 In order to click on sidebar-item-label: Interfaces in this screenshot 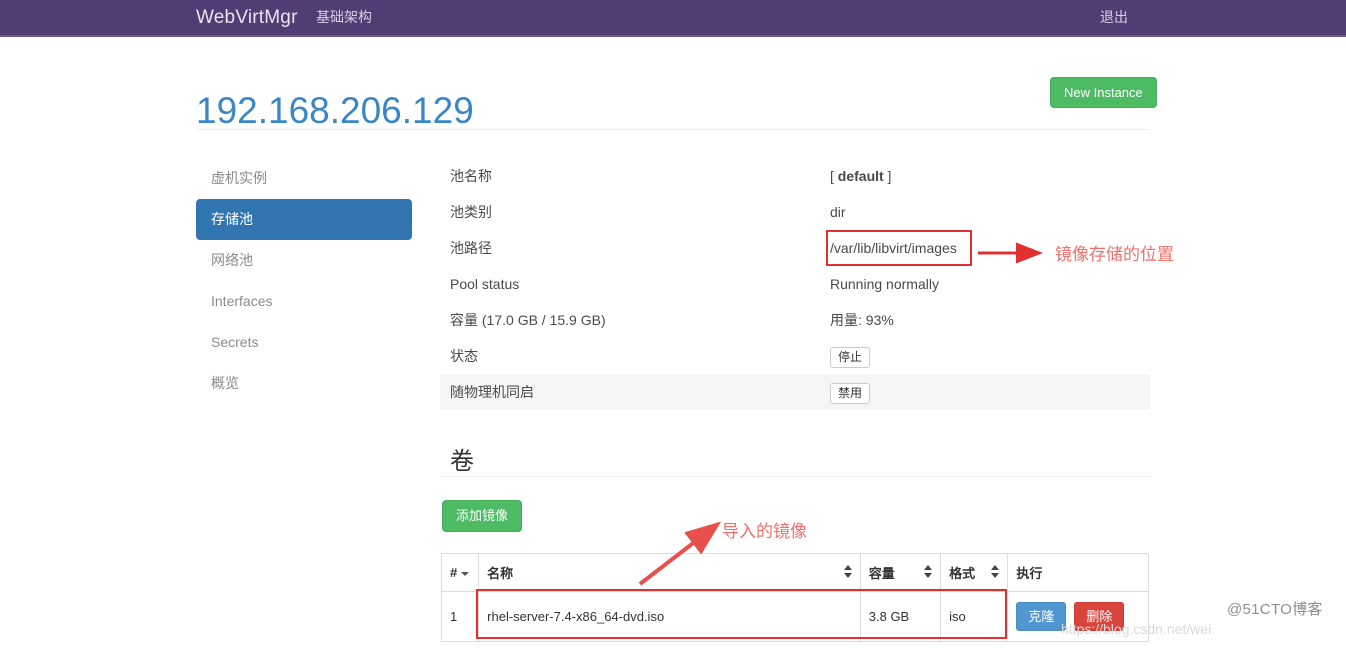, I will do `click(242, 301)`.